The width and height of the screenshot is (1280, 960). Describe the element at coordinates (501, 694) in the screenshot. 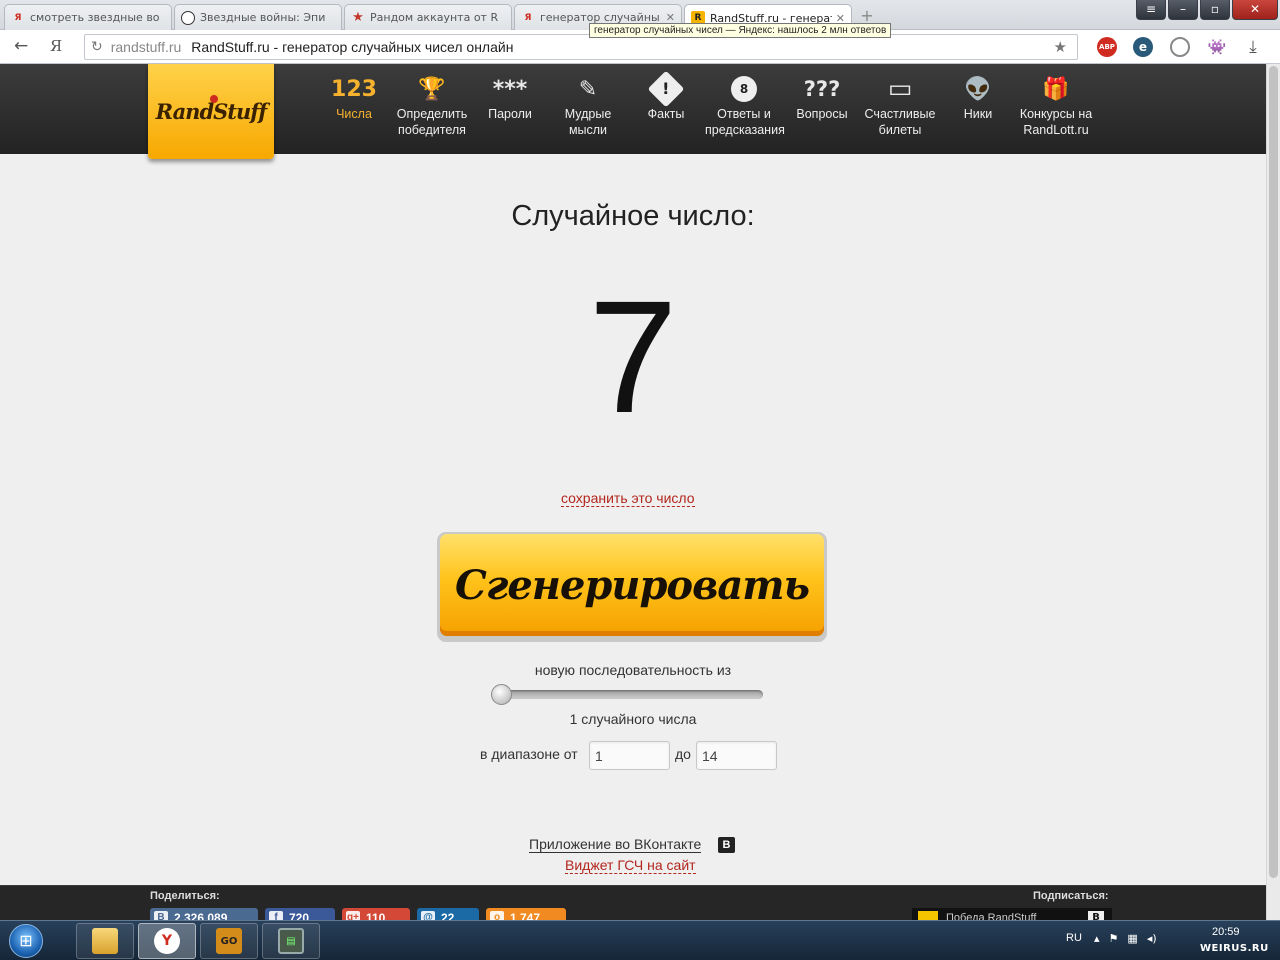

I see `count-slider-handle` at that location.